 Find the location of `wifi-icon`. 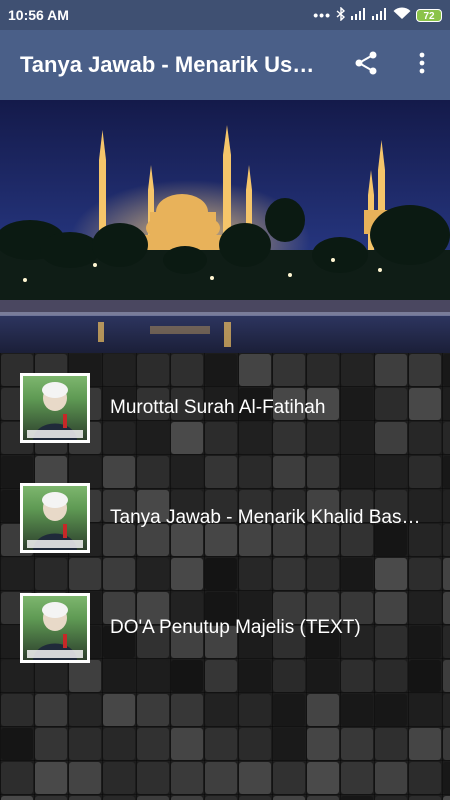

wifi-icon is located at coordinates (402, 15).